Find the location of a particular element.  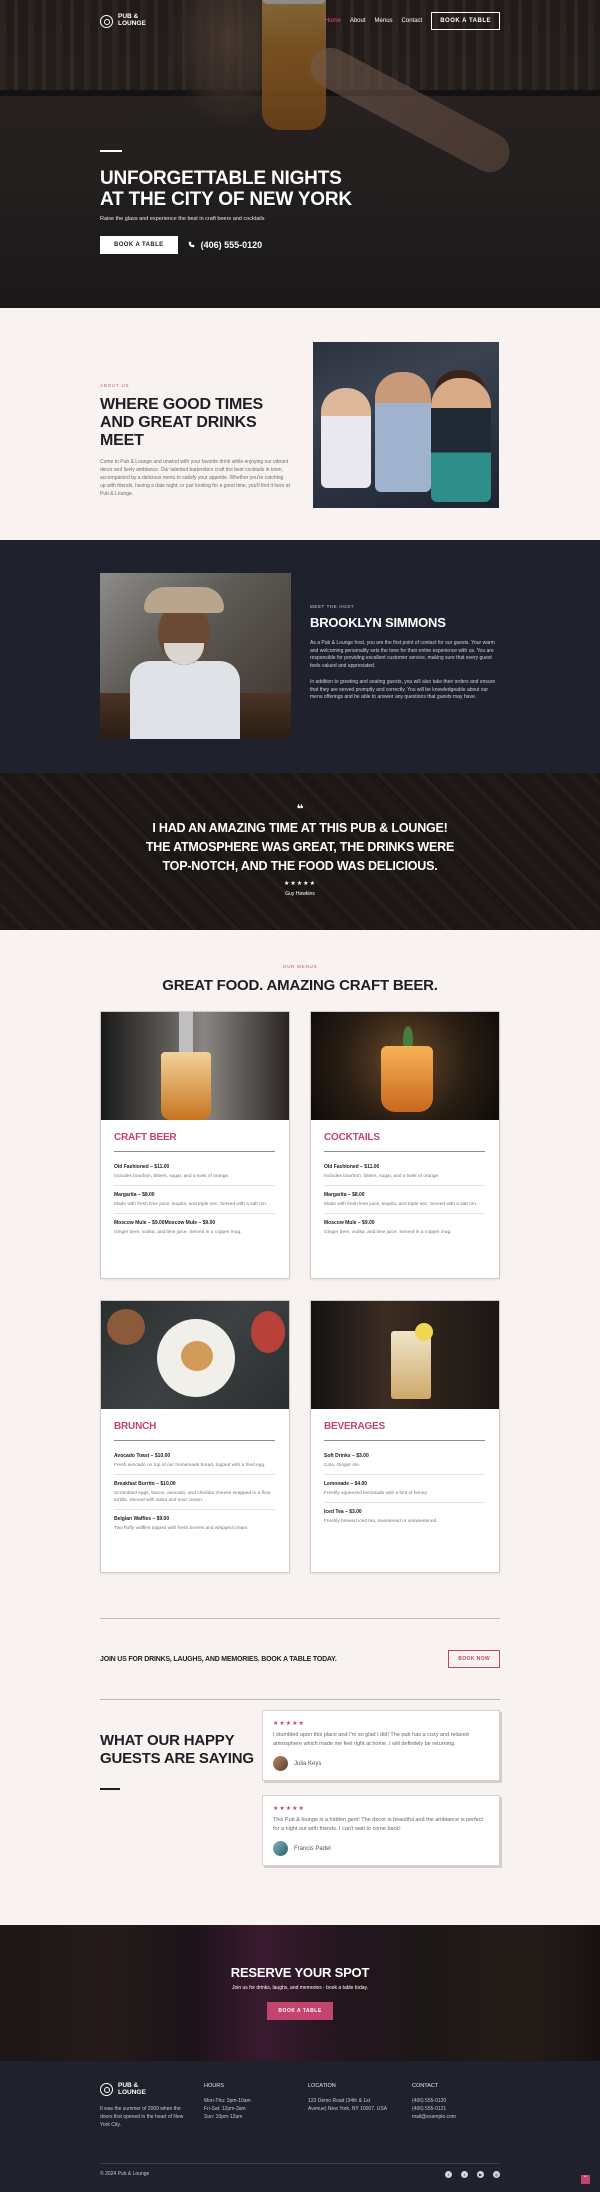

footer-logo: PUB & LOUNGE is located at coordinates (145, 2089).